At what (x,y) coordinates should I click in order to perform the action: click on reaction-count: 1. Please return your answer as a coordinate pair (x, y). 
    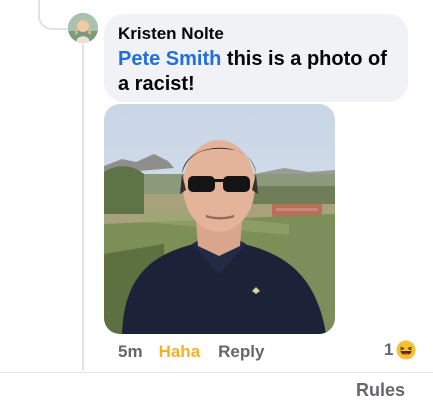
    Looking at the image, I should click on (389, 349).